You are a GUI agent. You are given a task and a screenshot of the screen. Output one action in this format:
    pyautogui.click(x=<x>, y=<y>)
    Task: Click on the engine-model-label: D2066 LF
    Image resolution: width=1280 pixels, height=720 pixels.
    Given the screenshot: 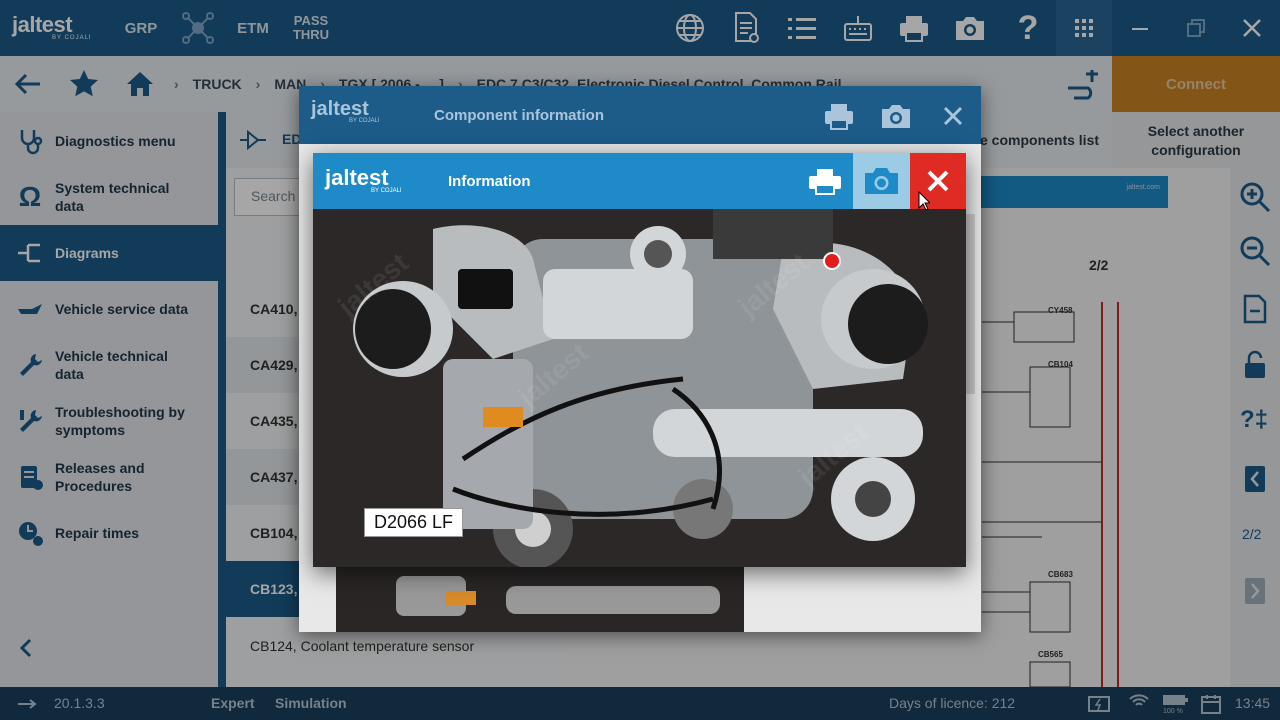 What is the action you would take?
    pyautogui.click(x=414, y=522)
    